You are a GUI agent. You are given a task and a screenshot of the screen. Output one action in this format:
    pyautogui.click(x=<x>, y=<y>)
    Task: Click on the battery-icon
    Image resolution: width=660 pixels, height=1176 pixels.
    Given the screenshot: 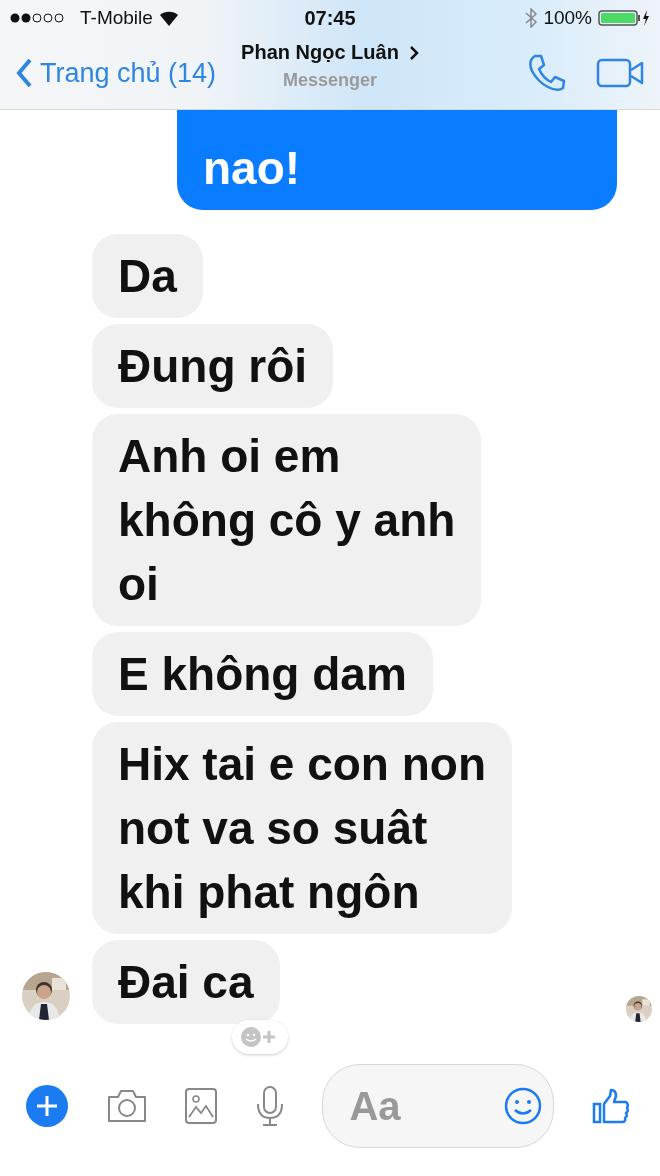 What is the action you would take?
    pyautogui.click(x=624, y=18)
    